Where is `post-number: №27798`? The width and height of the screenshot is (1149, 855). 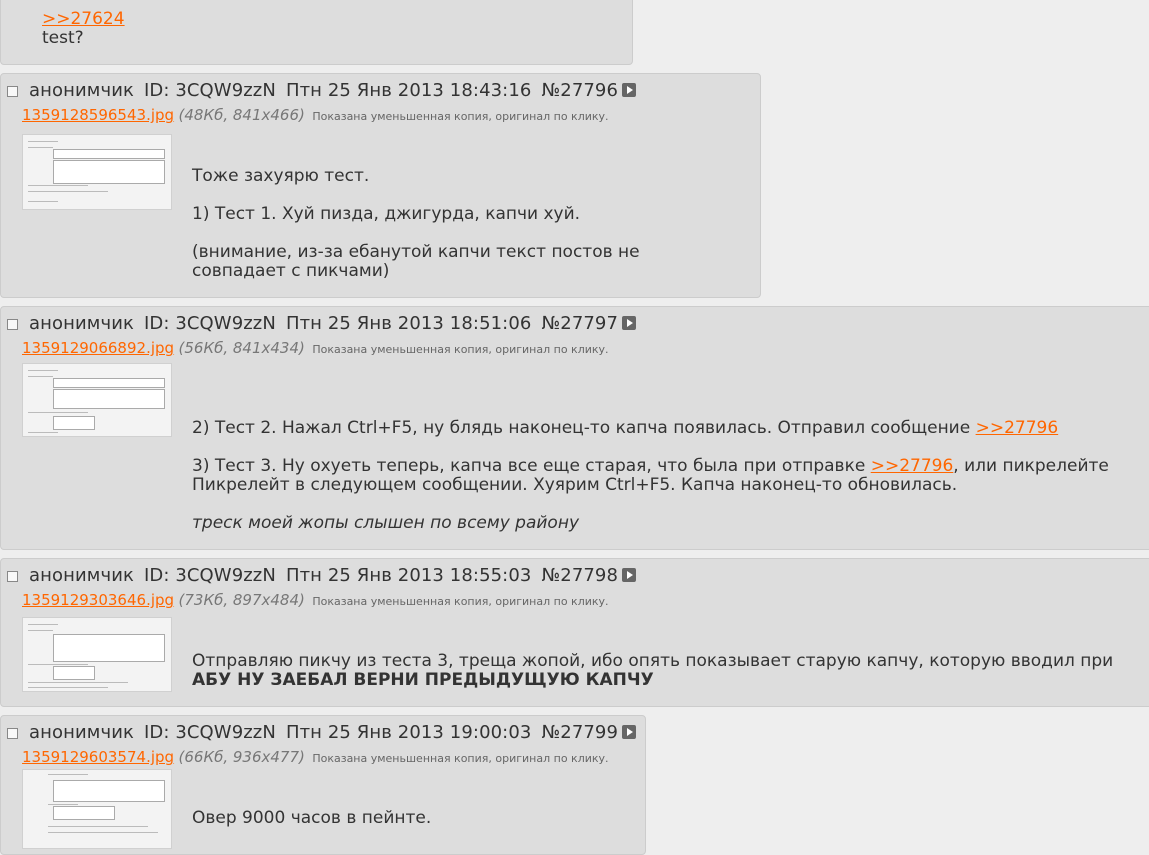 post-number: №27798 is located at coordinates (579, 575).